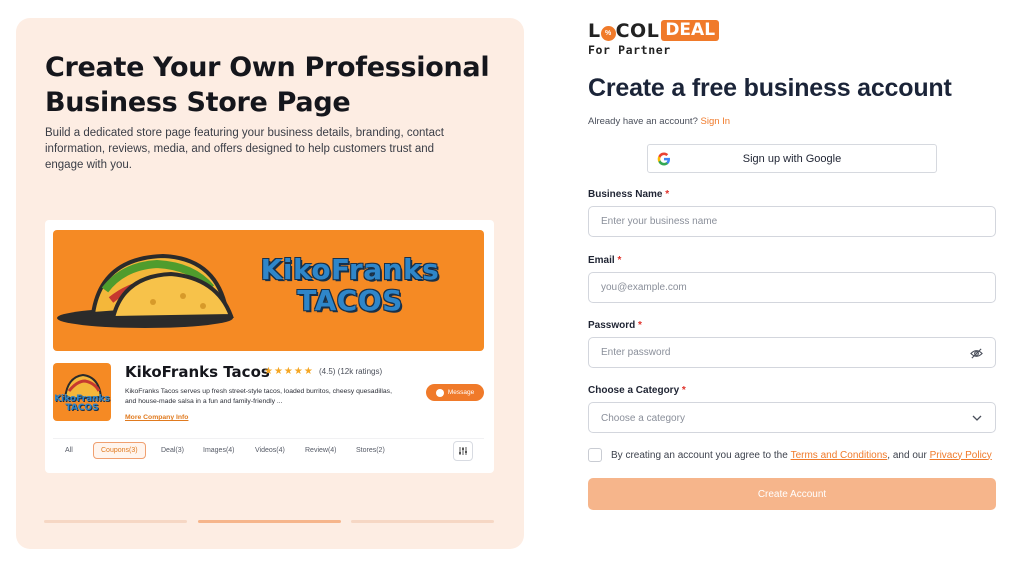 The image size is (1024, 564). I want to click on brand-subtitle: For Partner, so click(629, 50).